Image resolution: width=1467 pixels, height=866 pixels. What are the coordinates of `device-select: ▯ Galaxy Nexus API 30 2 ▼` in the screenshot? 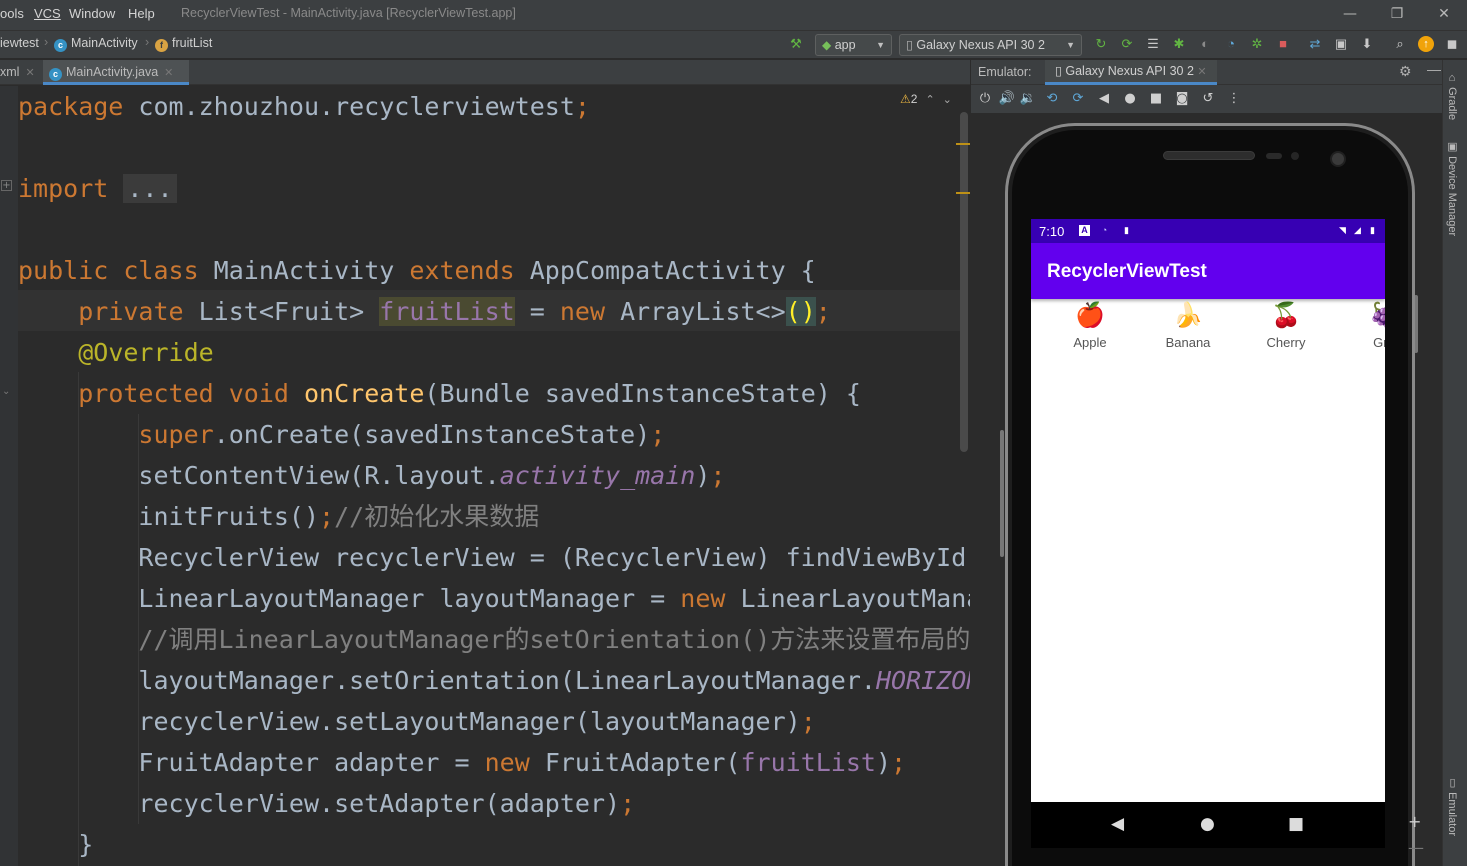 It's located at (990, 45).